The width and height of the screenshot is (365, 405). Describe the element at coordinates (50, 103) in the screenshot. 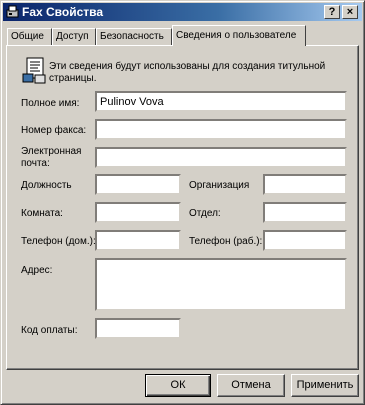

I see `full-name-label: Полное имя:` at that location.